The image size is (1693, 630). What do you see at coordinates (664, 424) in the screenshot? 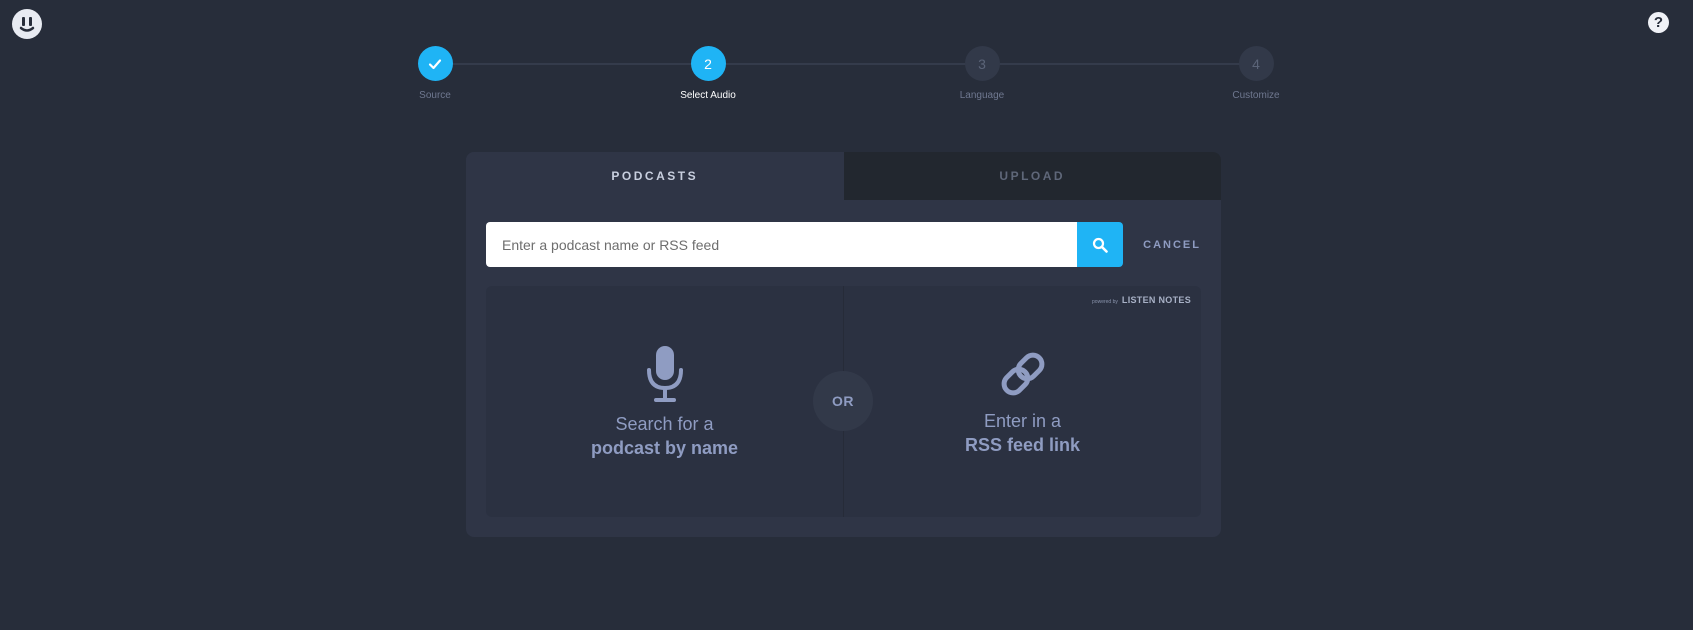
I see `search-by-name-line1: Search for a` at bounding box center [664, 424].